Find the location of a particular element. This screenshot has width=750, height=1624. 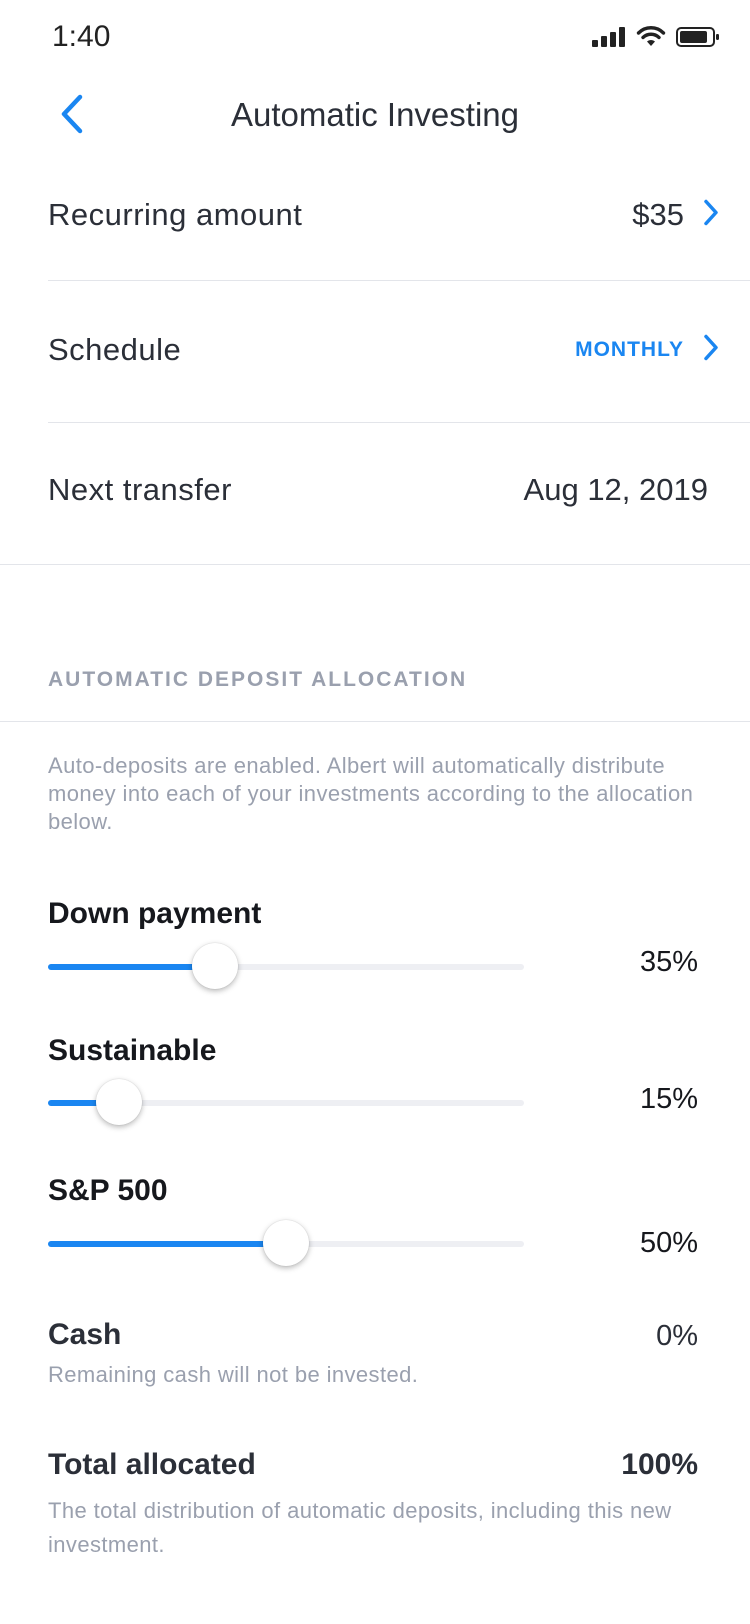

next-transfer-row: Next transfer Aug 12, 2019 is located at coordinates (399, 490).